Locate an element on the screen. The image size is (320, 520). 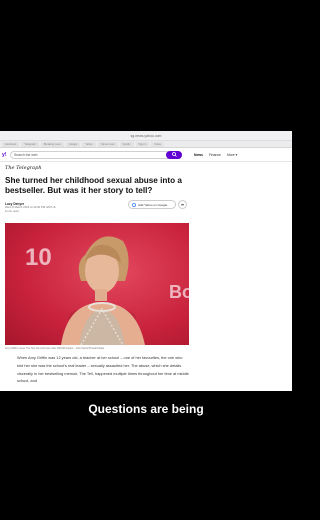
search-button is located at coordinates (174, 154).